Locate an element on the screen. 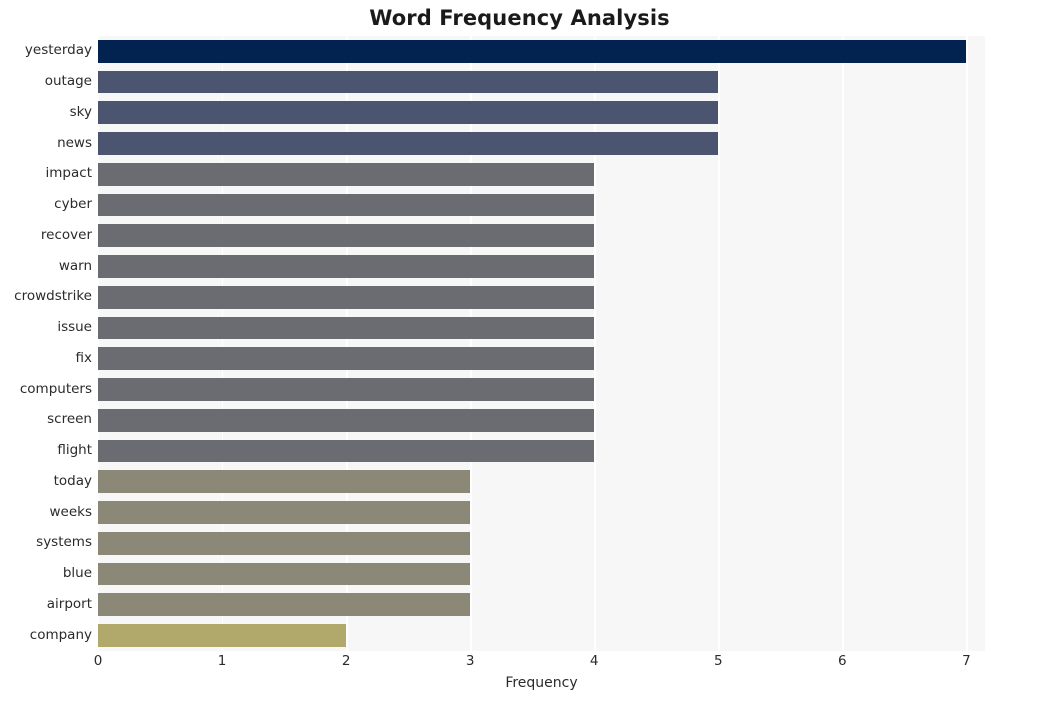  x-axis-tick-labels: 0 1 2 3 4 5 6 7 is located at coordinates (519, 664).